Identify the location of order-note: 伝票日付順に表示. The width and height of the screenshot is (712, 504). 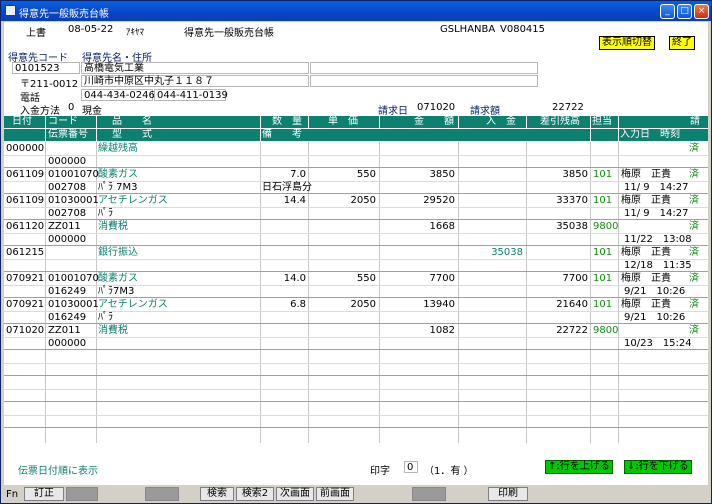
(58, 471).